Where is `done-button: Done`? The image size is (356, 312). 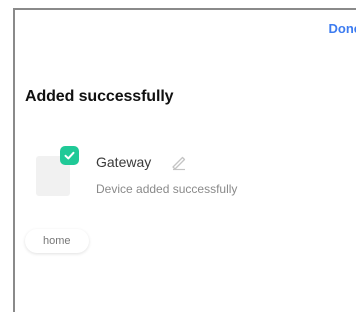 done-button: Done is located at coordinates (342, 29).